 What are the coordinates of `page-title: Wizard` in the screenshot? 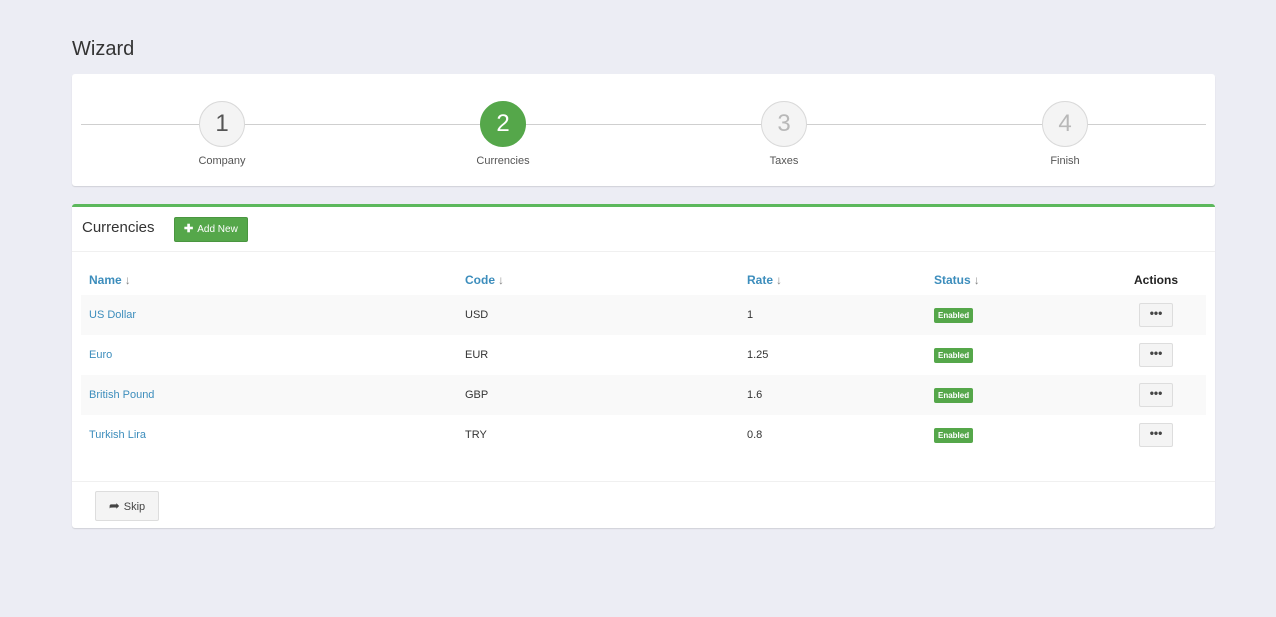 It's located at (103, 49).